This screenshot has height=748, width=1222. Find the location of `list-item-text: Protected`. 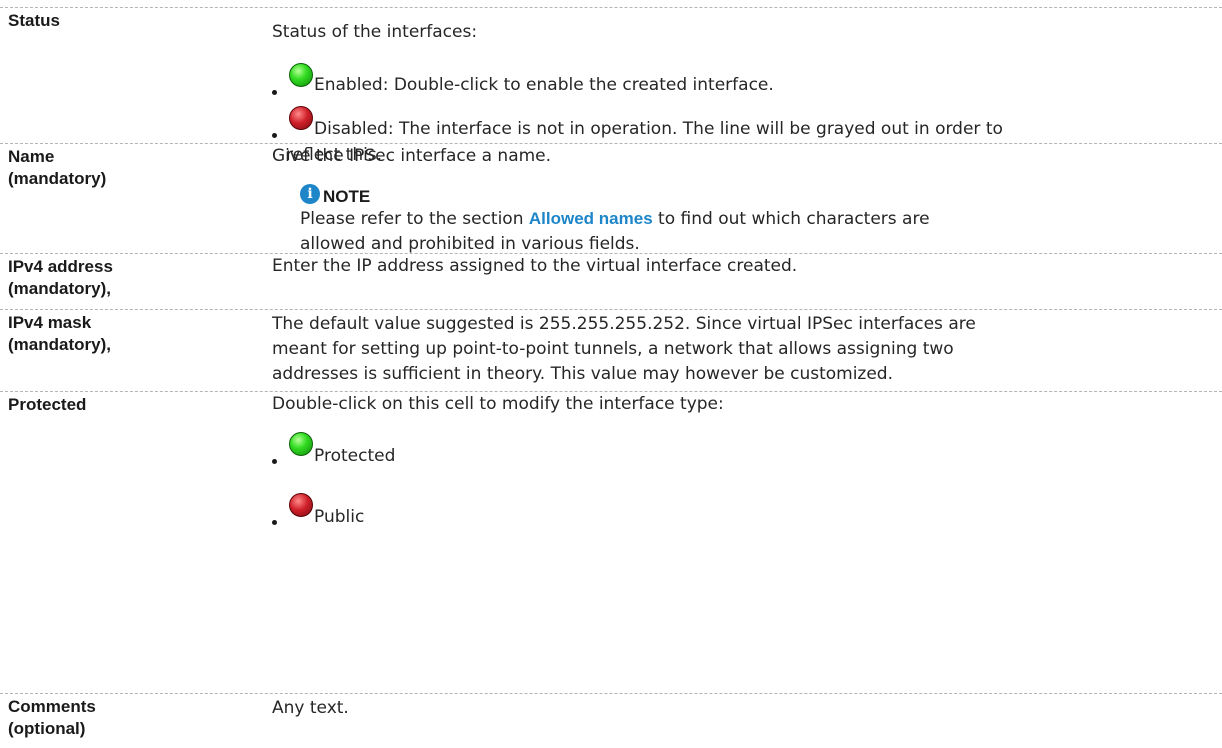

list-item-text: Protected is located at coordinates (355, 456).